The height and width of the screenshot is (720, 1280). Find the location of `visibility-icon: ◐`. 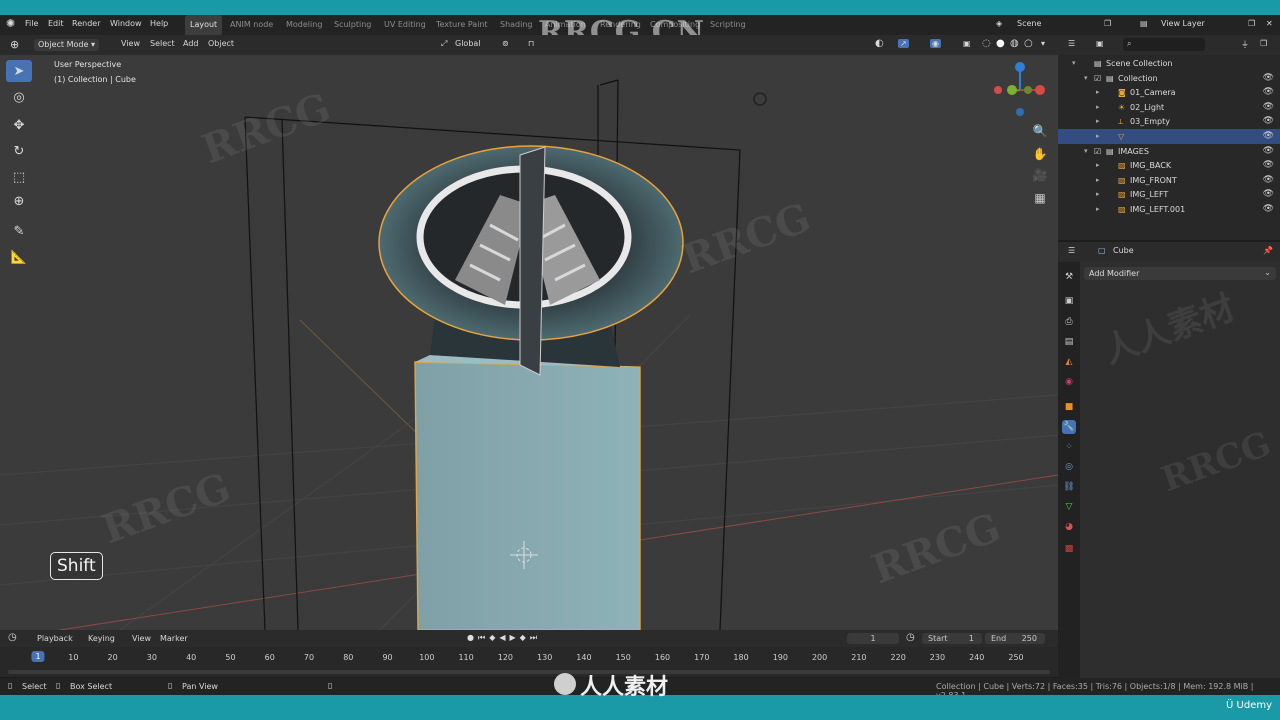

visibility-icon: ◐ is located at coordinates (879, 43).